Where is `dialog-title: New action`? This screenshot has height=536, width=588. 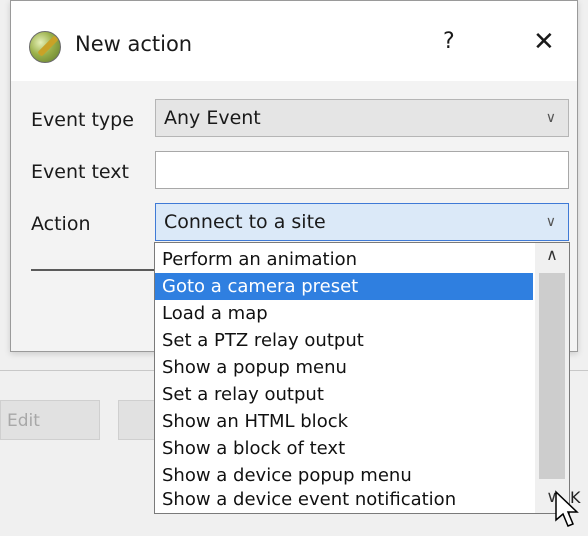
dialog-title: New action is located at coordinates (134, 44).